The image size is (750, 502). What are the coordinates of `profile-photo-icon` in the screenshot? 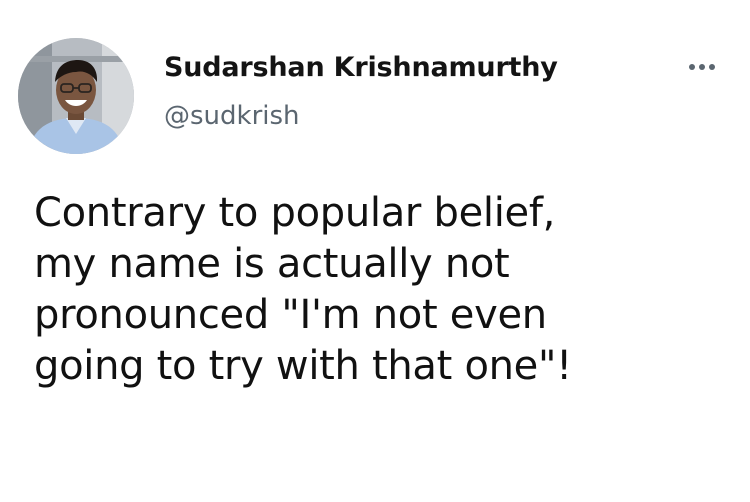 It's located at (76, 96).